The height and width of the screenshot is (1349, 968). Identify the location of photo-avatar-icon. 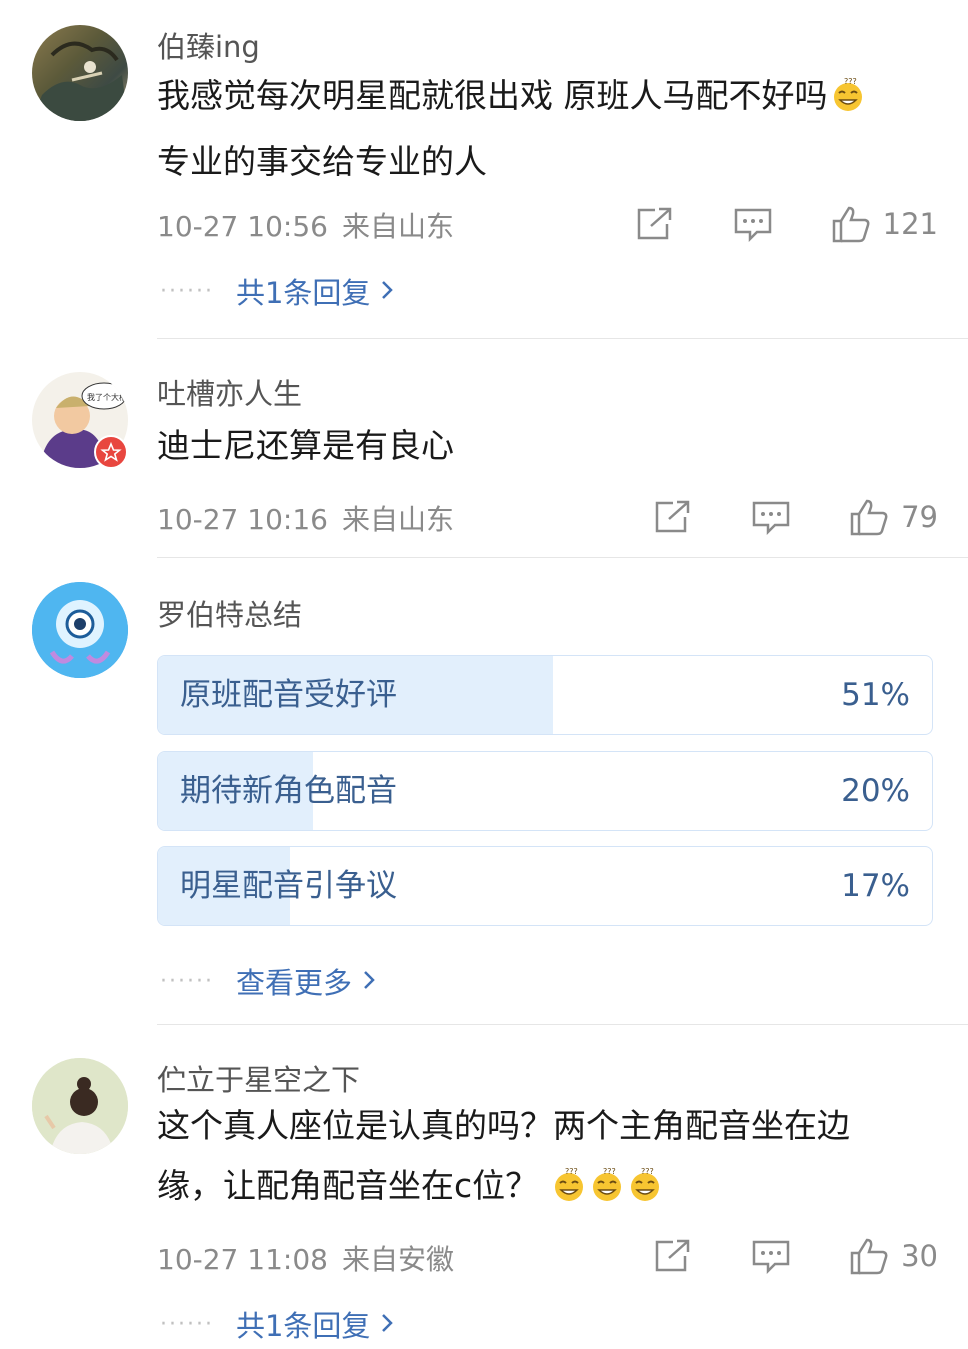
(80, 1106).